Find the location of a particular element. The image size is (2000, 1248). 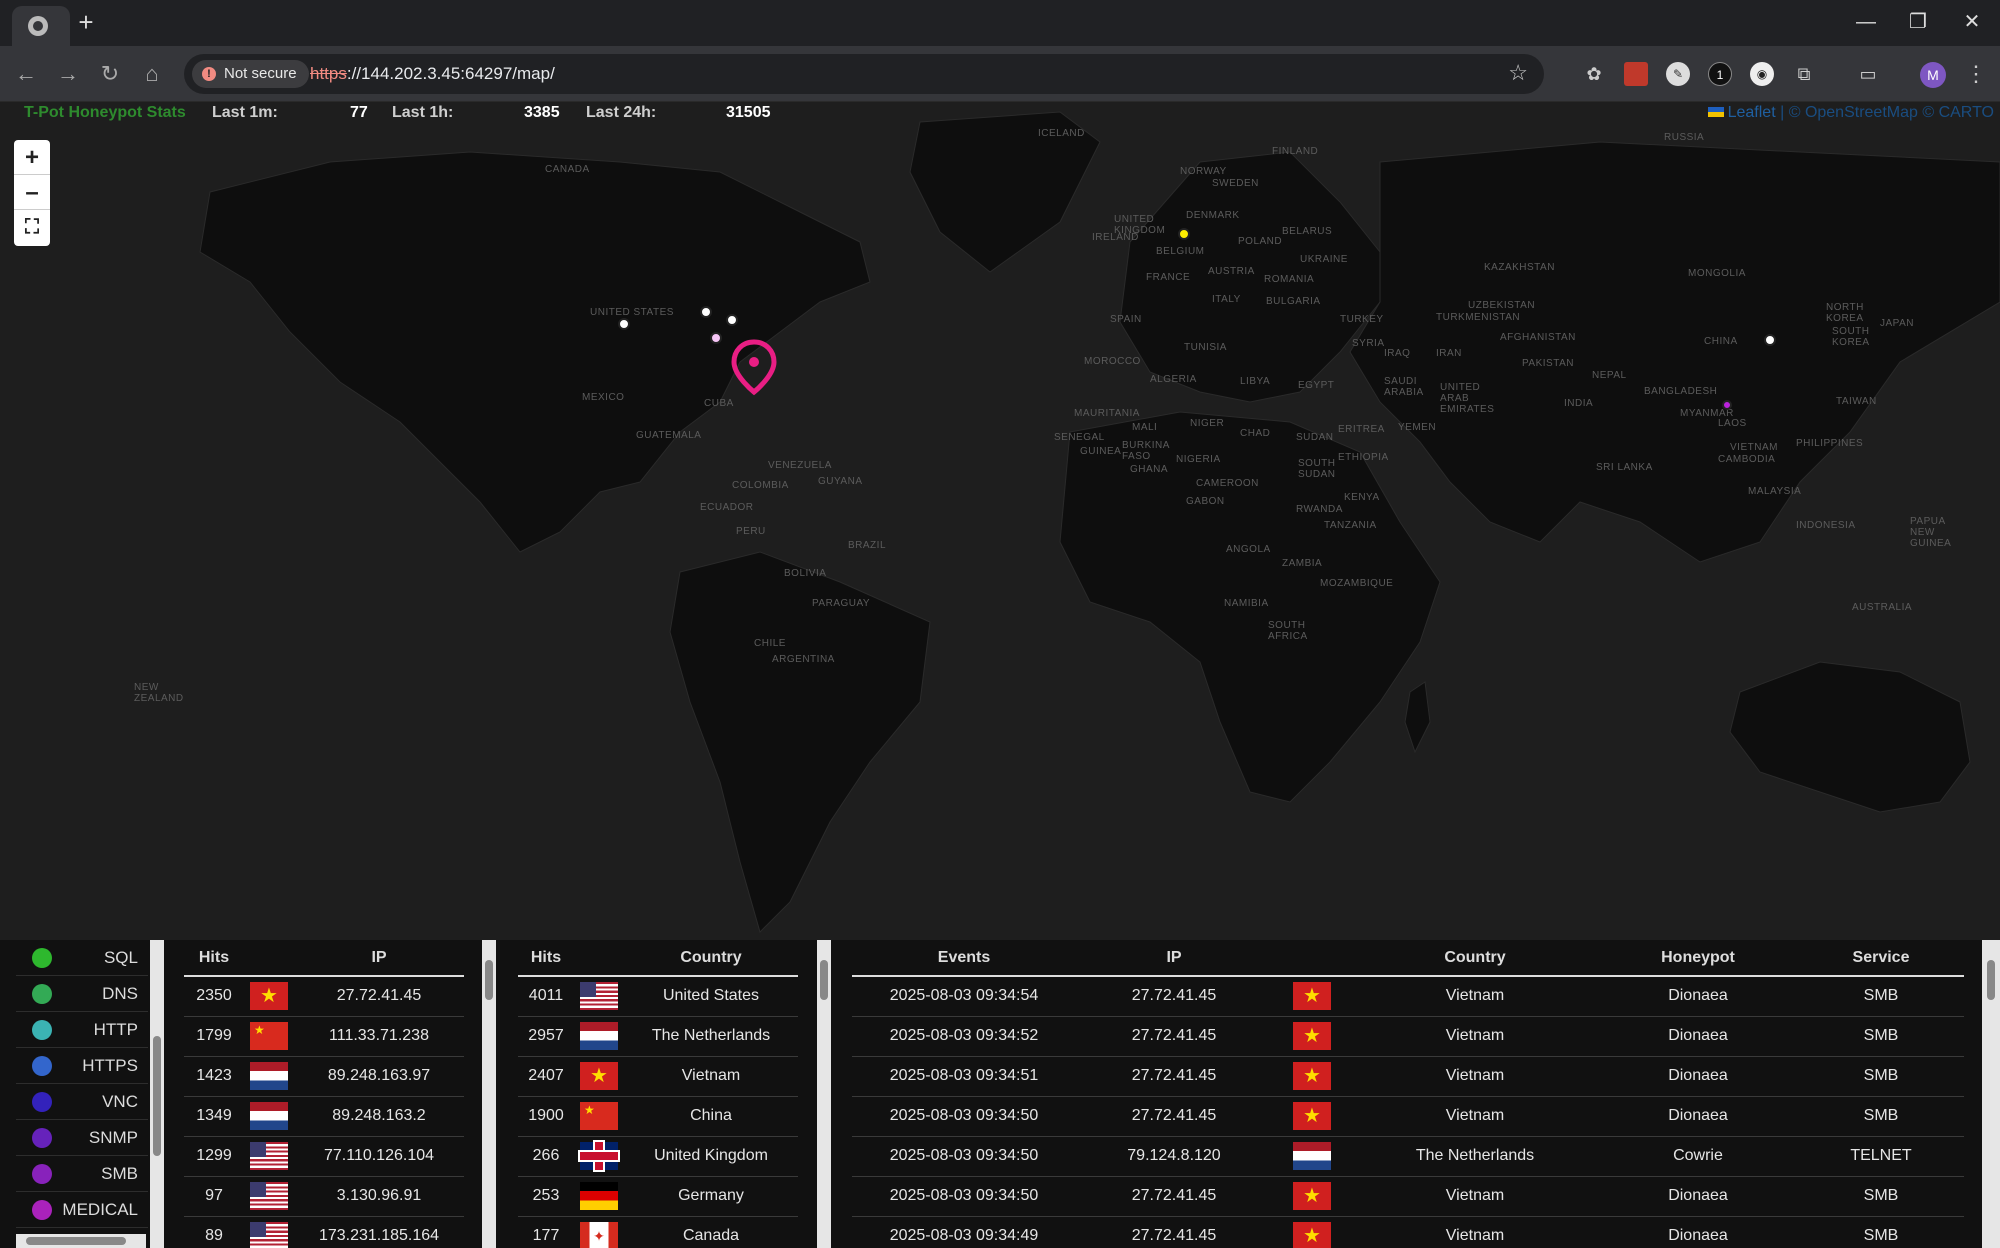

label-mongolia: MONGOLIA is located at coordinates (1717, 273).